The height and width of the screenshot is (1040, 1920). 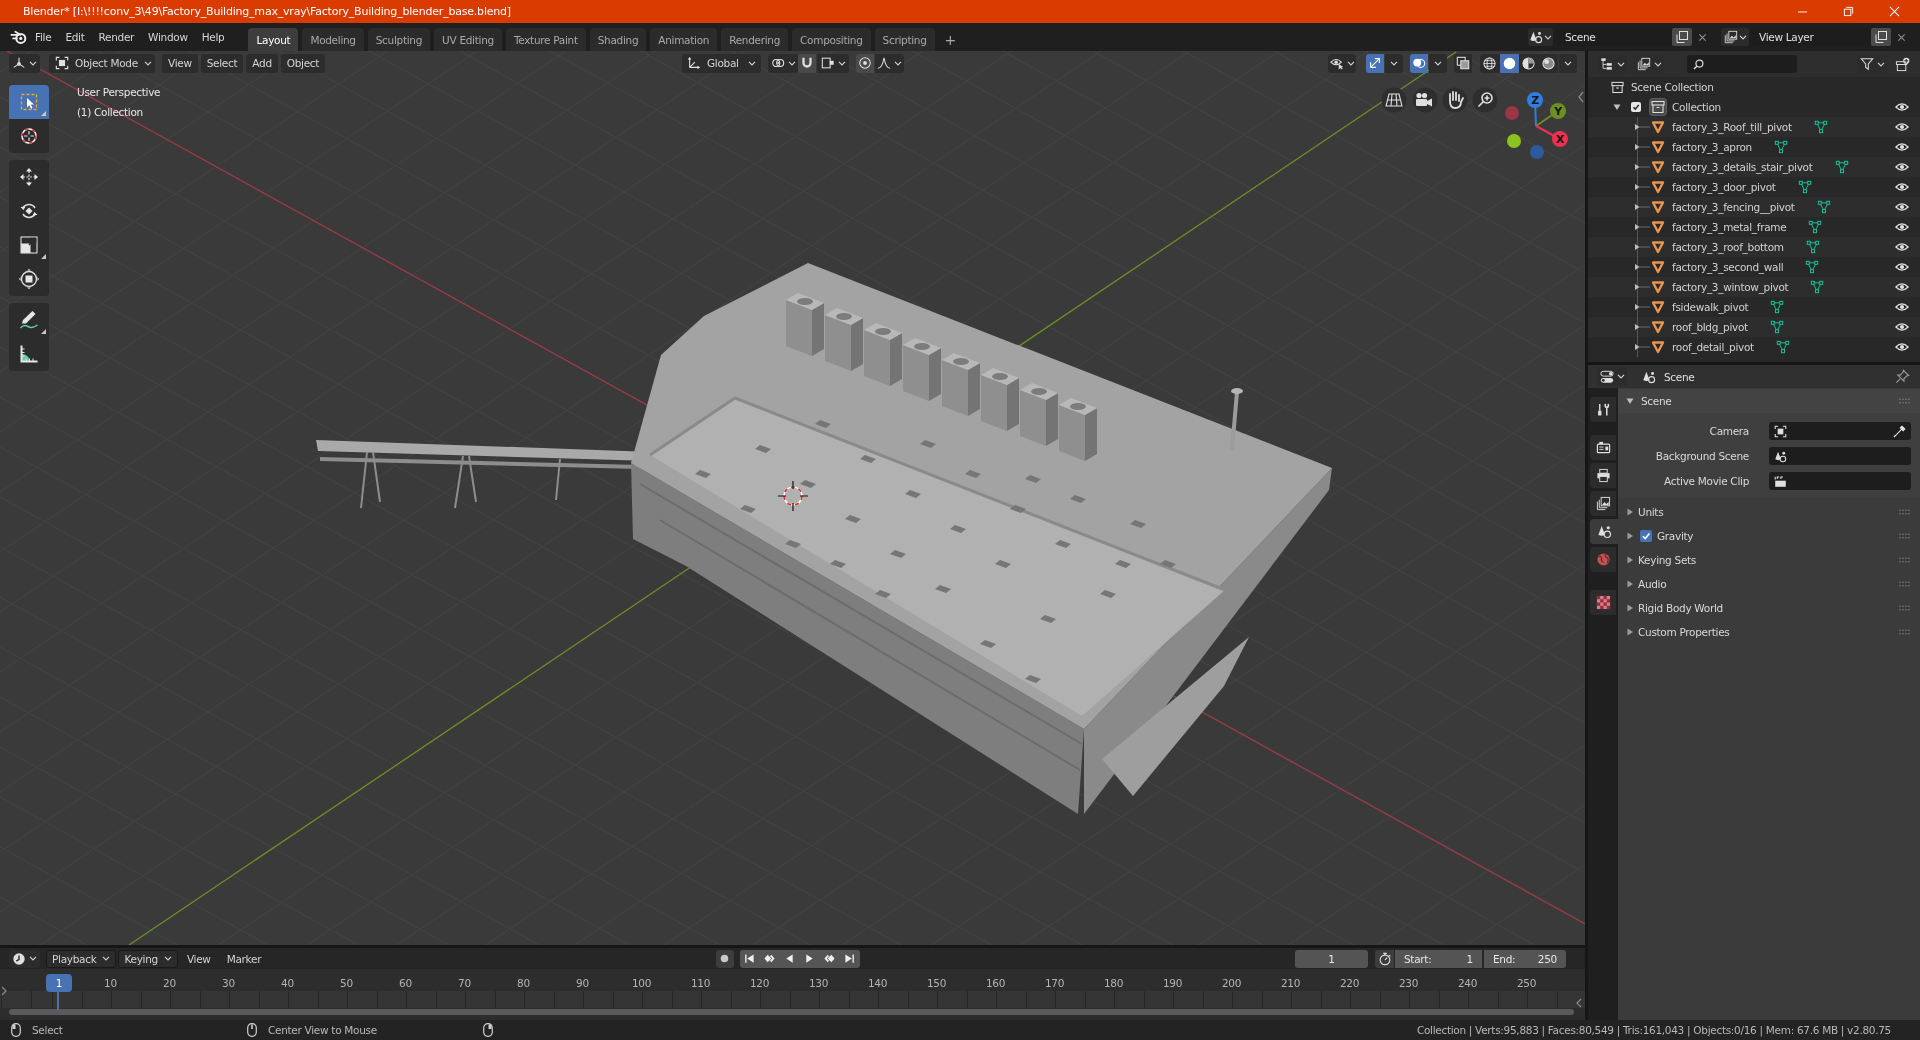 What do you see at coordinates (1754, 87) in the screenshot?
I see `outliner-row: Scene Collection` at bounding box center [1754, 87].